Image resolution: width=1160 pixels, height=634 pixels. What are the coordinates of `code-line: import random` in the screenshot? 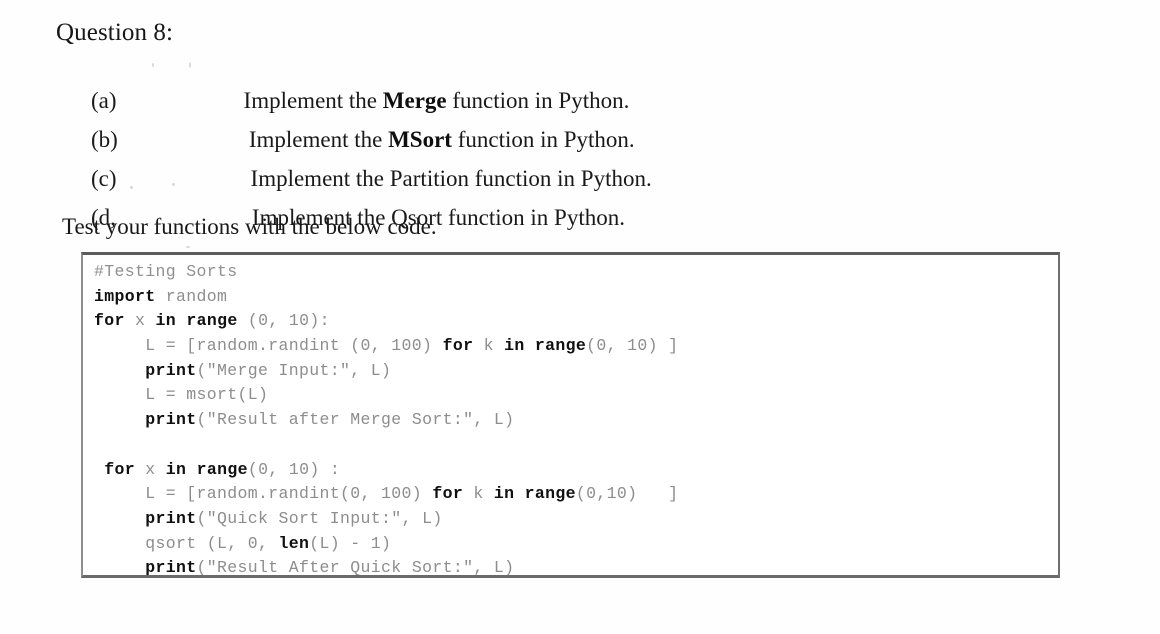 It's located at (161, 296).